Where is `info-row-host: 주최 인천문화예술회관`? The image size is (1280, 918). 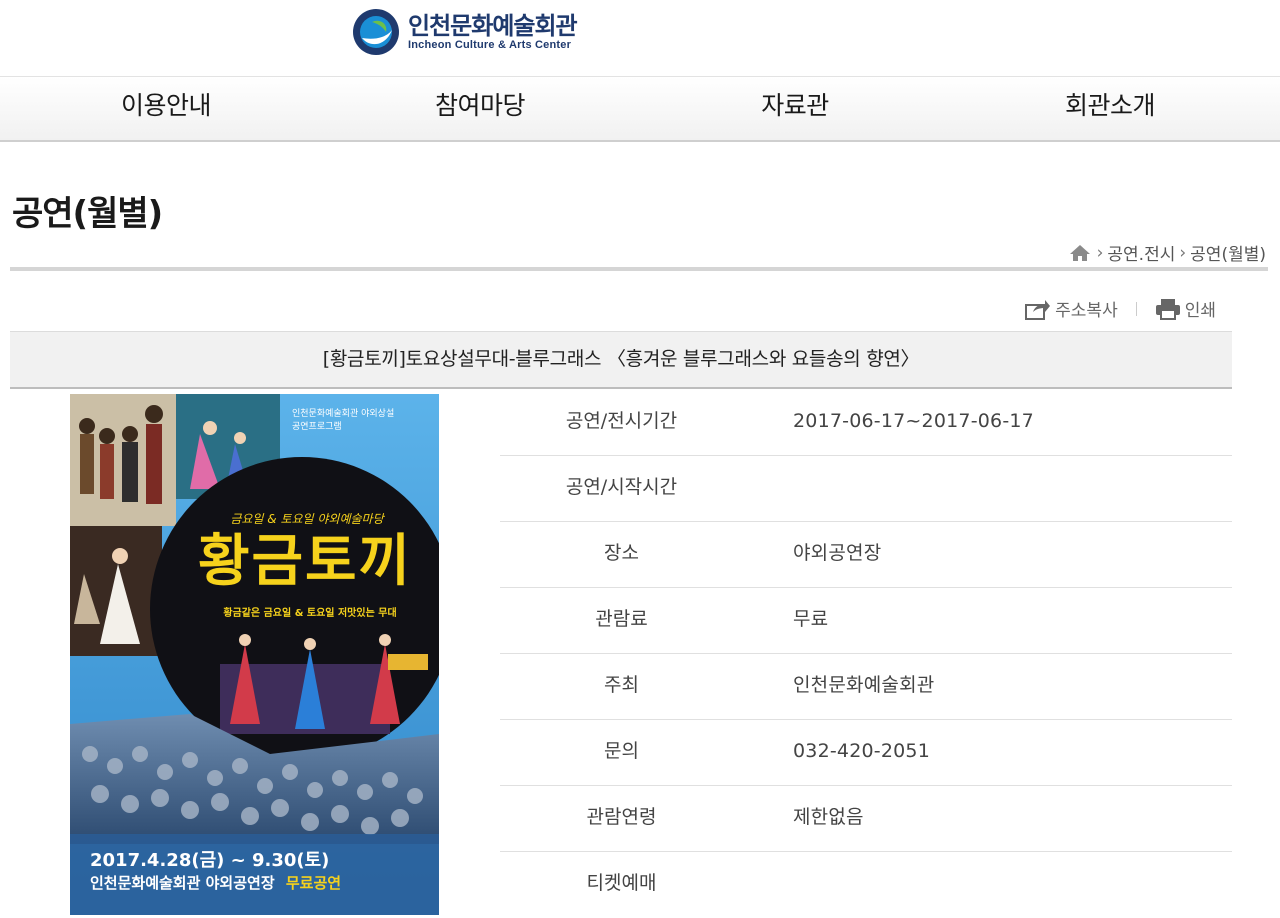 info-row-host: 주최 인천문화예술회관 is located at coordinates (866, 687).